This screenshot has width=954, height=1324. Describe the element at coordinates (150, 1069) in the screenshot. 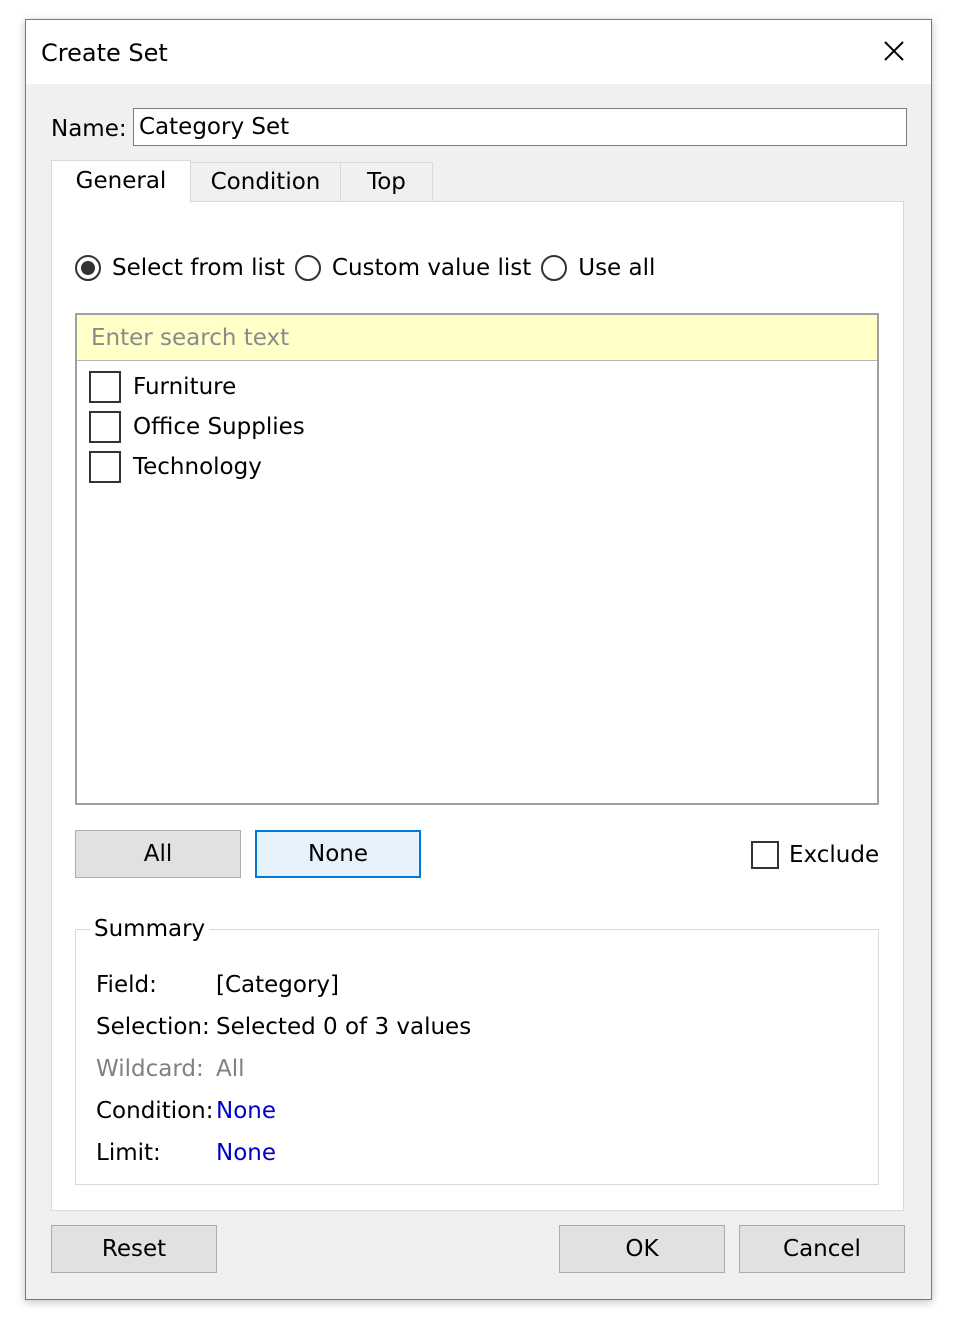

I see `summary-key: Wildcard:` at that location.